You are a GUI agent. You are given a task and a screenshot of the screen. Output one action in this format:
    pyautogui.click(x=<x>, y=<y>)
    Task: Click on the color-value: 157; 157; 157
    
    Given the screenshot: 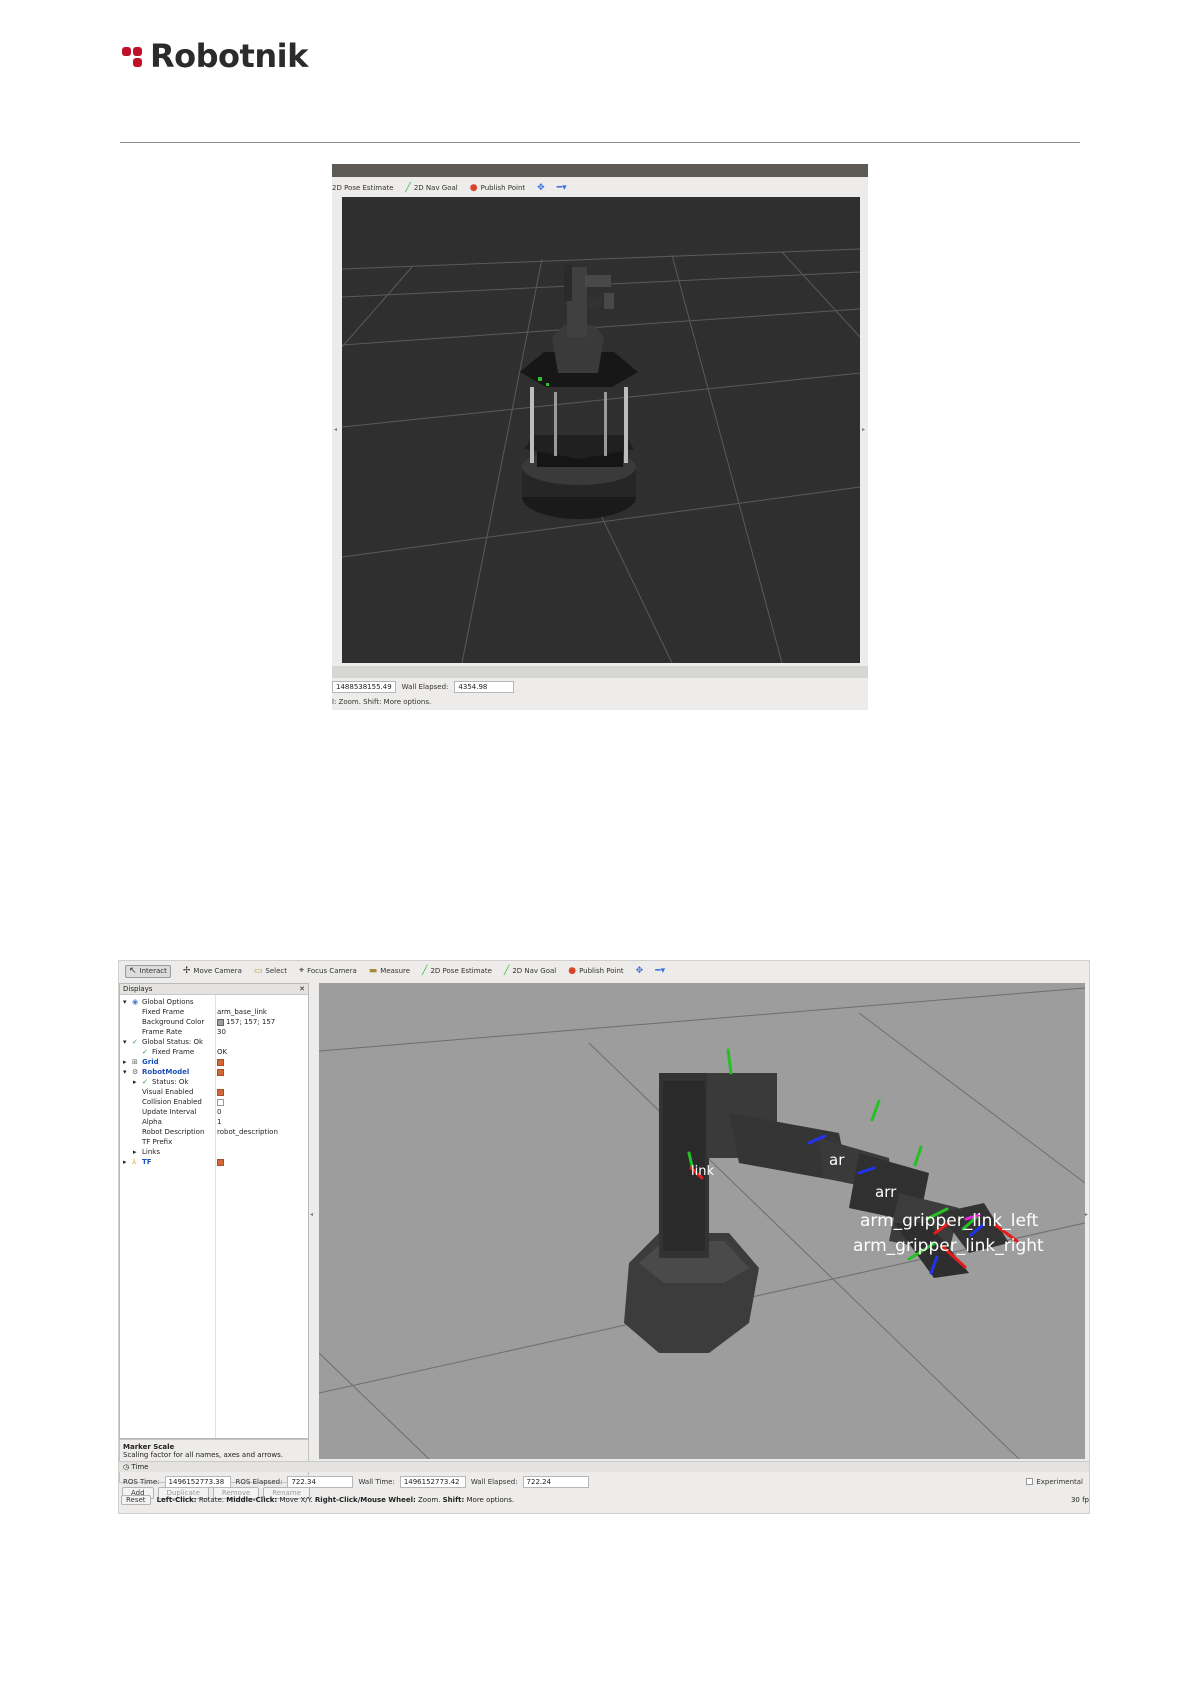 What is the action you would take?
    pyautogui.click(x=251, y=1022)
    